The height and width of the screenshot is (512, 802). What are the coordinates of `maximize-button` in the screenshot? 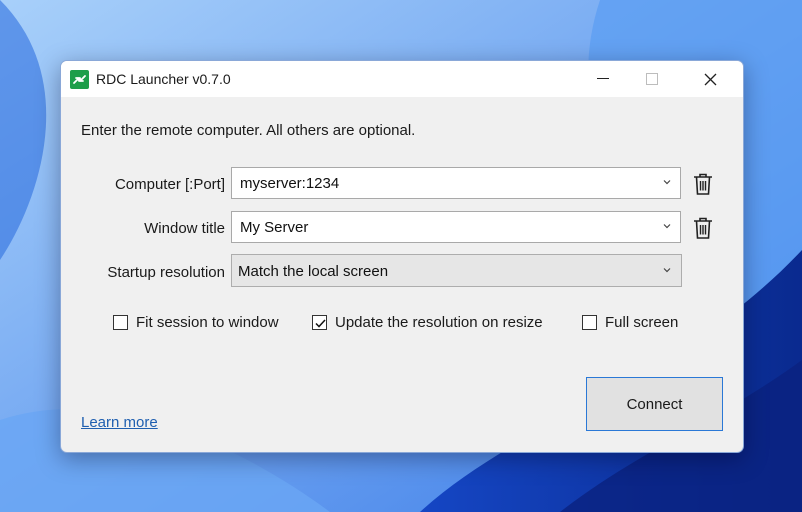 It's located at (652, 79).